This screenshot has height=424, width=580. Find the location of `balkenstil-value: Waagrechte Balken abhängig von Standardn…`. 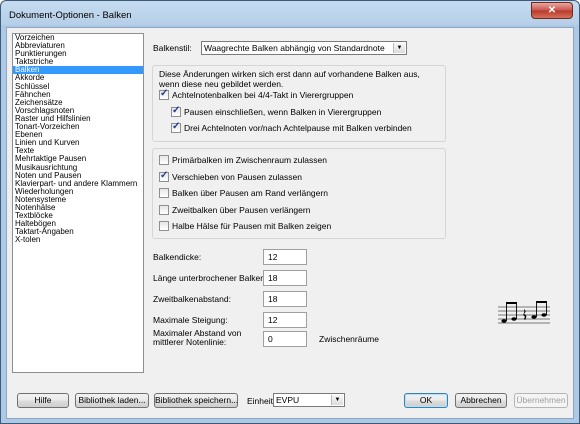

balkenstil-value: Waagrechte Balken abhängig von Standardn… is located at coordinates (294, 48).